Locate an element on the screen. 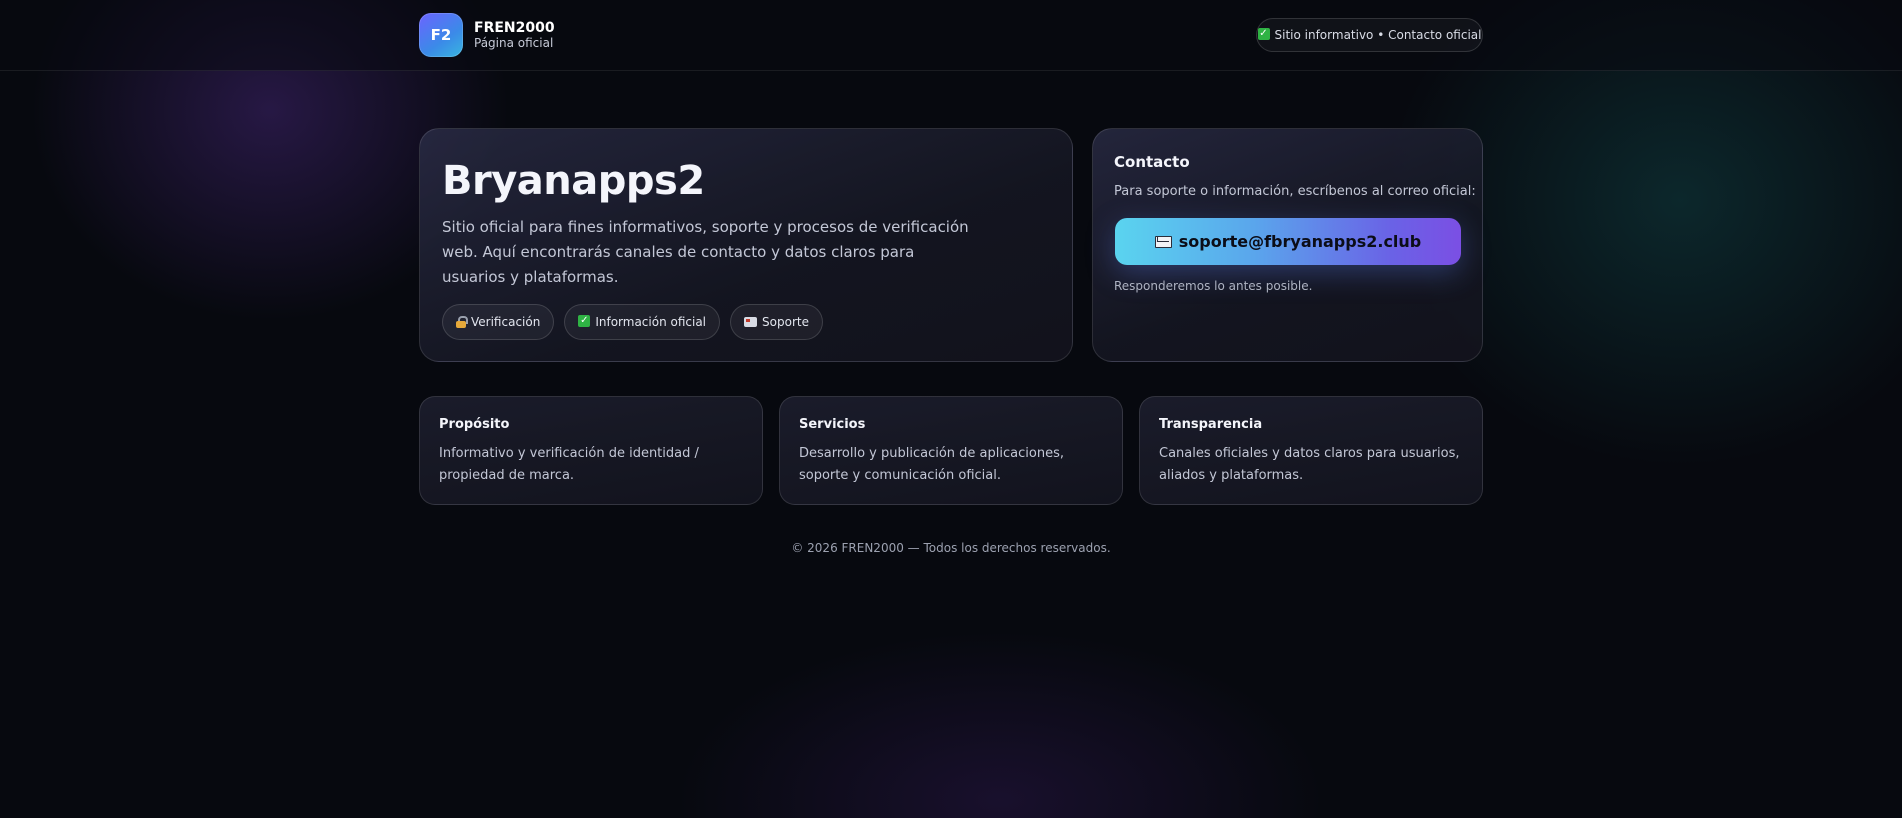 The image size is (1902, 818). status-pill: ✓ Sitio informativo • Contacto oficial is located at coordinates (1369, 35).